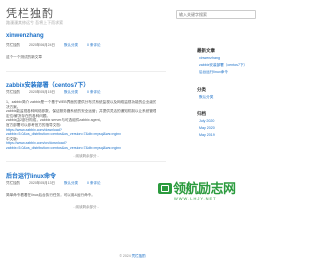  What do you see at coordinates (206, 121) in the screenshot?
I see `sidebar-archive-item: July 2020` at bounding box center [206, 121].